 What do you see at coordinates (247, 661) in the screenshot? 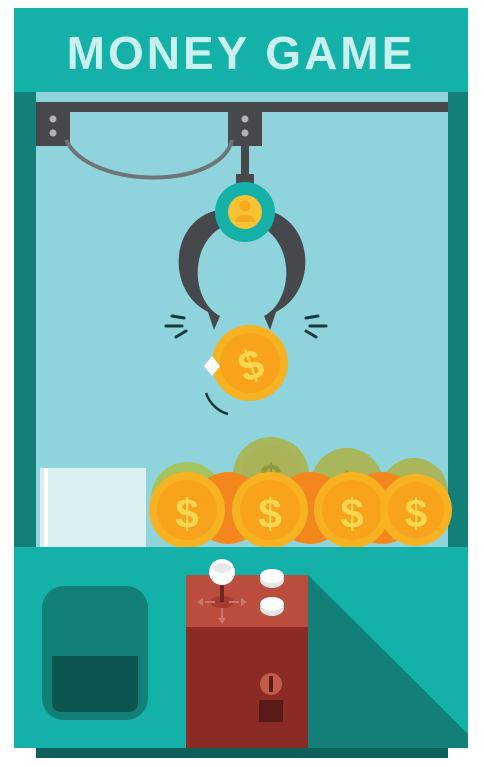
I see `control-panel` at bounding box center [247, 661].